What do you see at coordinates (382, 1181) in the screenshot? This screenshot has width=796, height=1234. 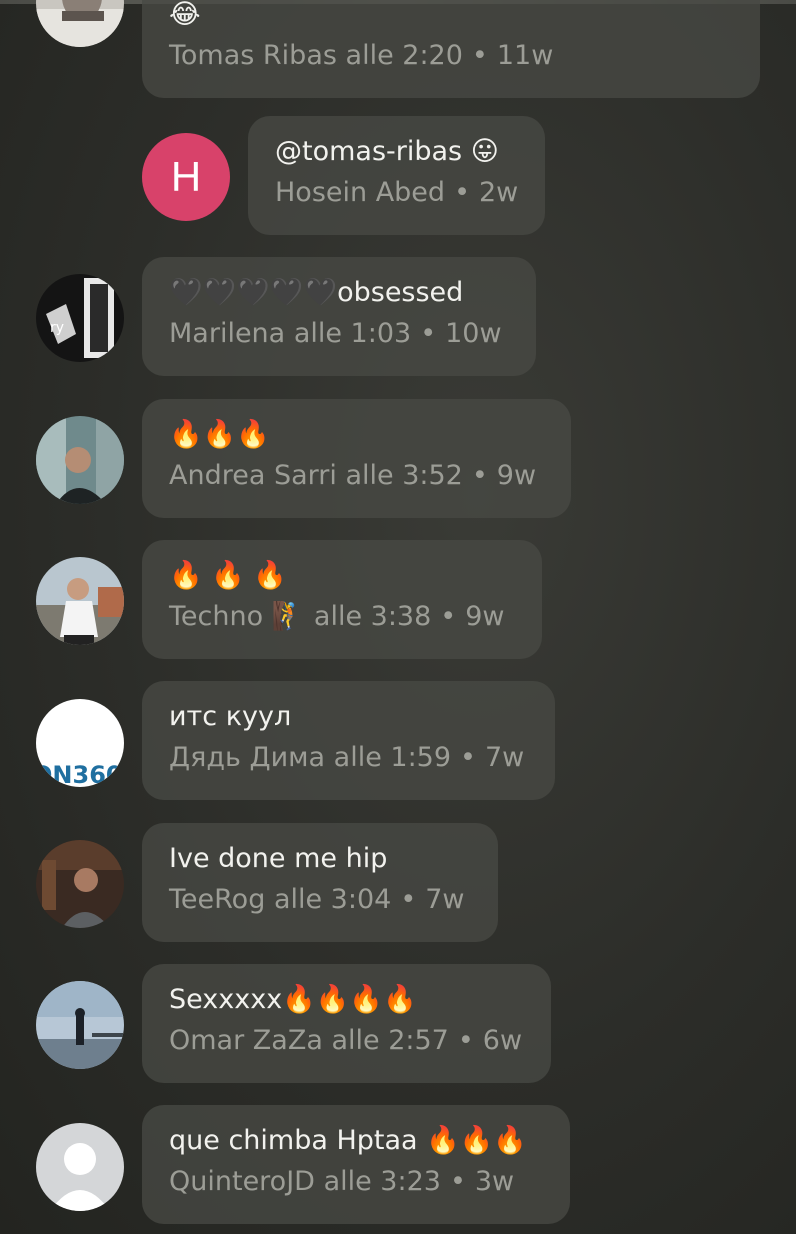 I see `comment-time: alle 3:23` at bounding box center [382, 1181].